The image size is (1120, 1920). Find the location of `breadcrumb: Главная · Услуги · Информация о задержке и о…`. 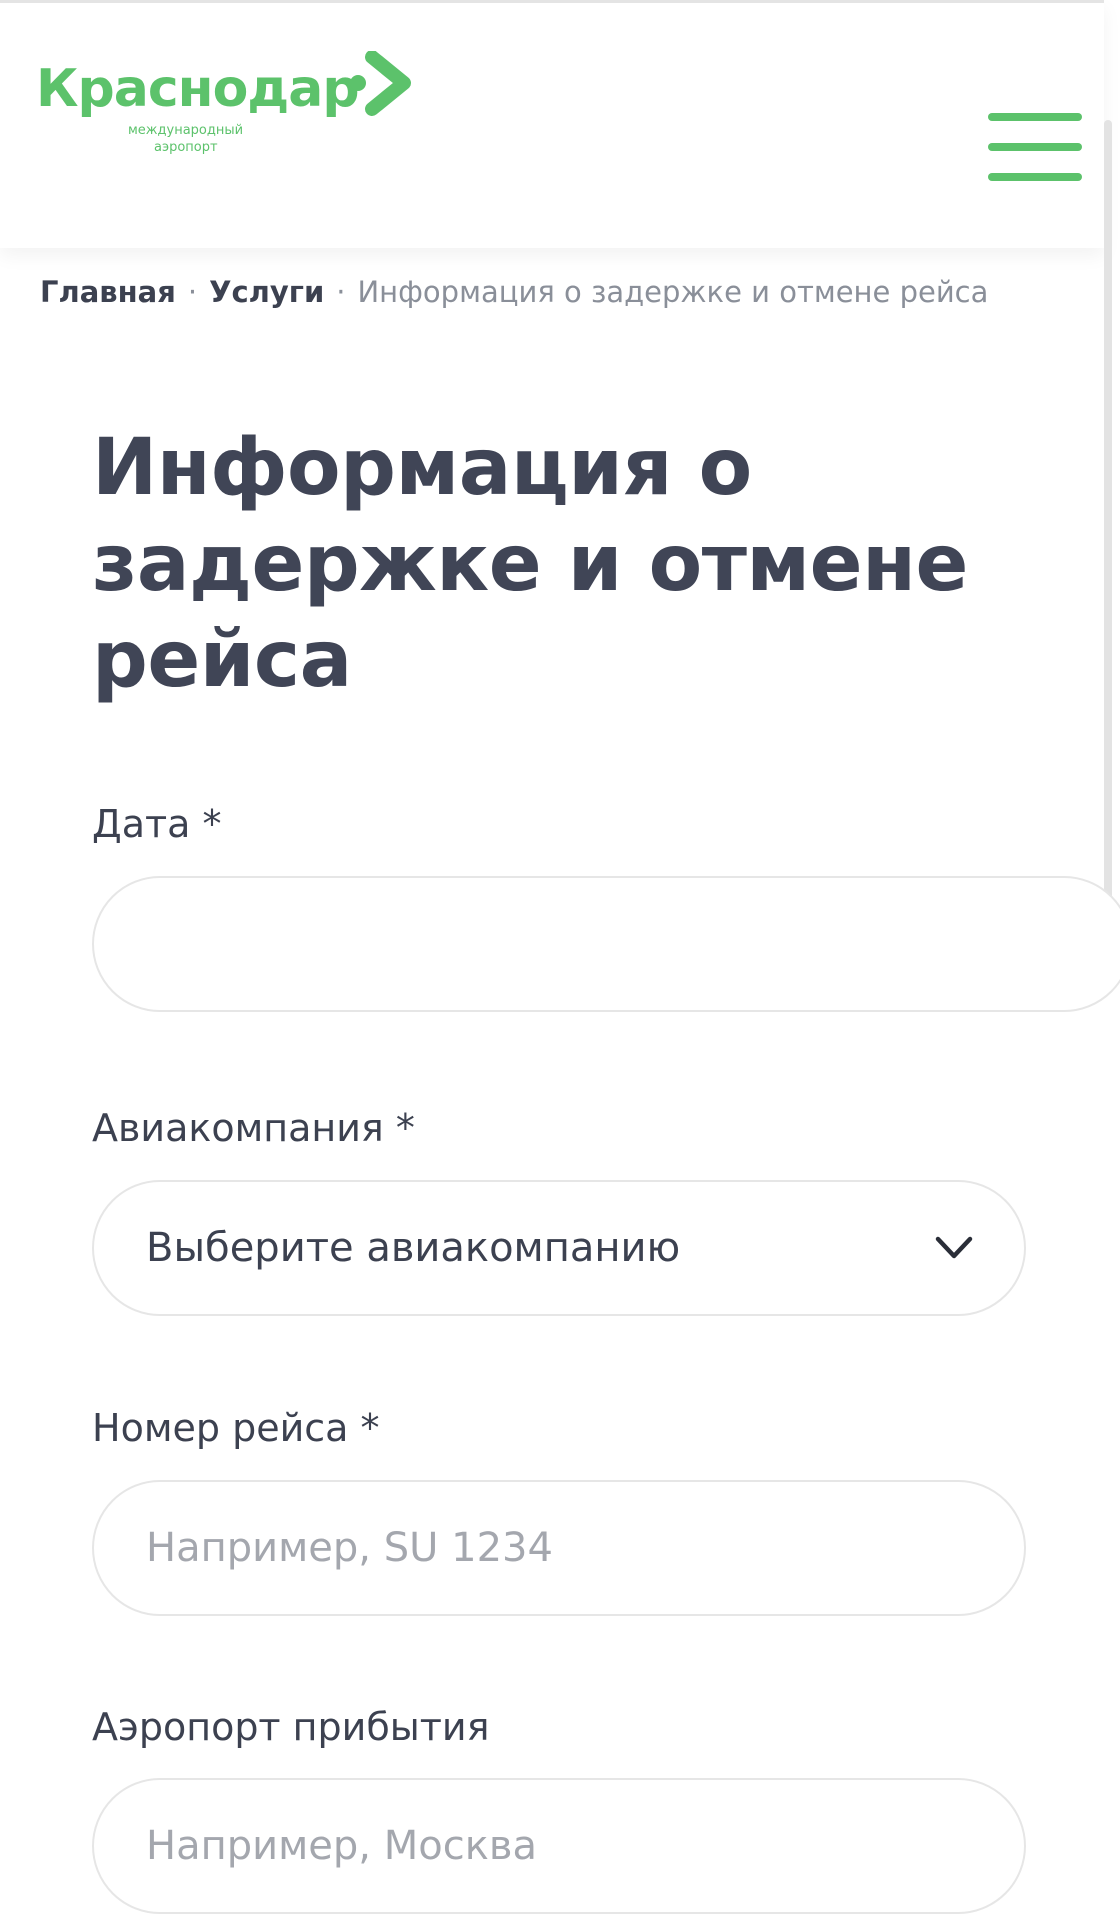

breadcrumb: Главная · Услуги · Информация о задержке и о… is located at coordinates (514, 292).